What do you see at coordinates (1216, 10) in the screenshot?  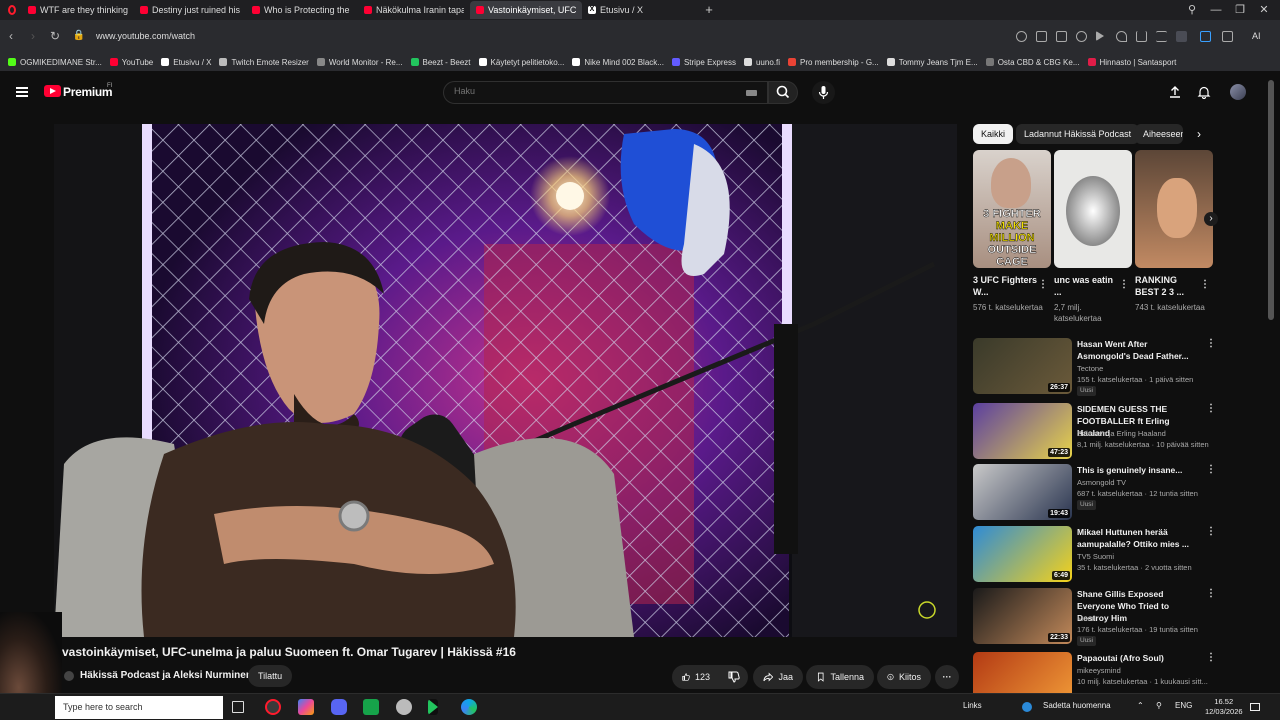 I see `minimize-button: —` at bounding box center [1216, 10].